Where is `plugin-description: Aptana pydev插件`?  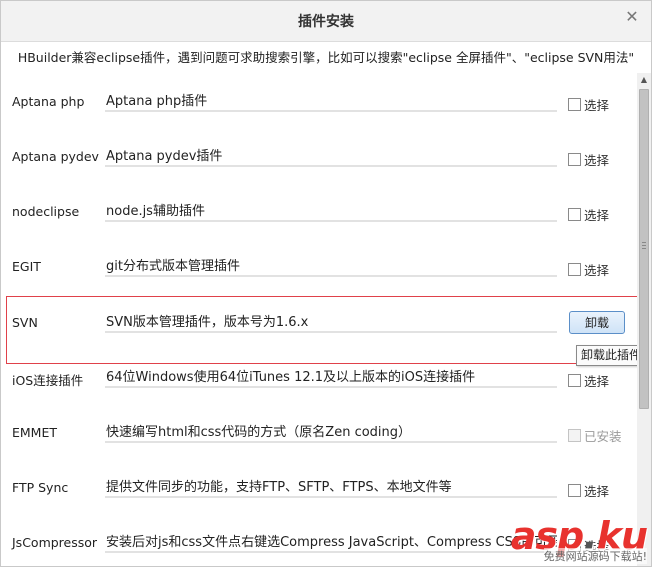
plugin-description: Aptana pydev插件 is located at coordinates (331, 156).